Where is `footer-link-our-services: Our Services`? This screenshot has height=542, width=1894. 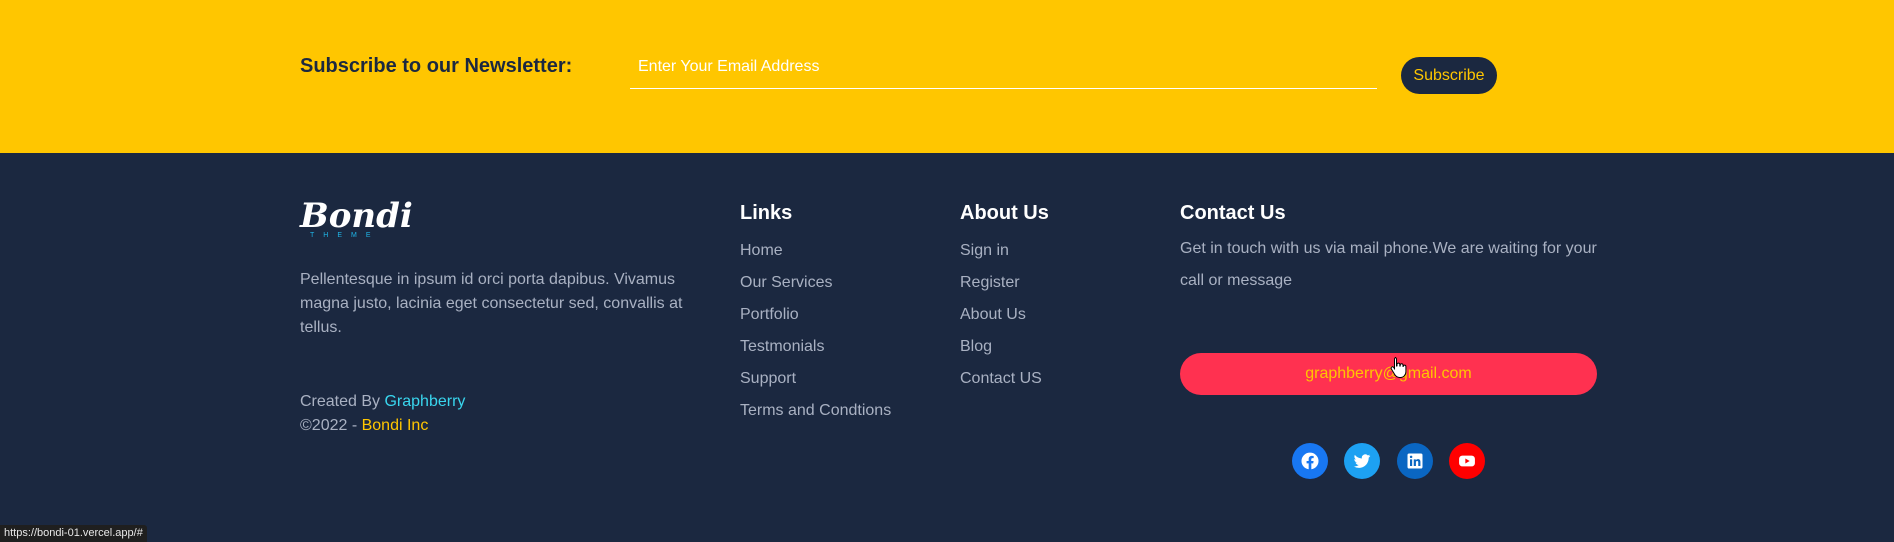
footer-link-our-services: Our Services is located at coordinates (815, 283).